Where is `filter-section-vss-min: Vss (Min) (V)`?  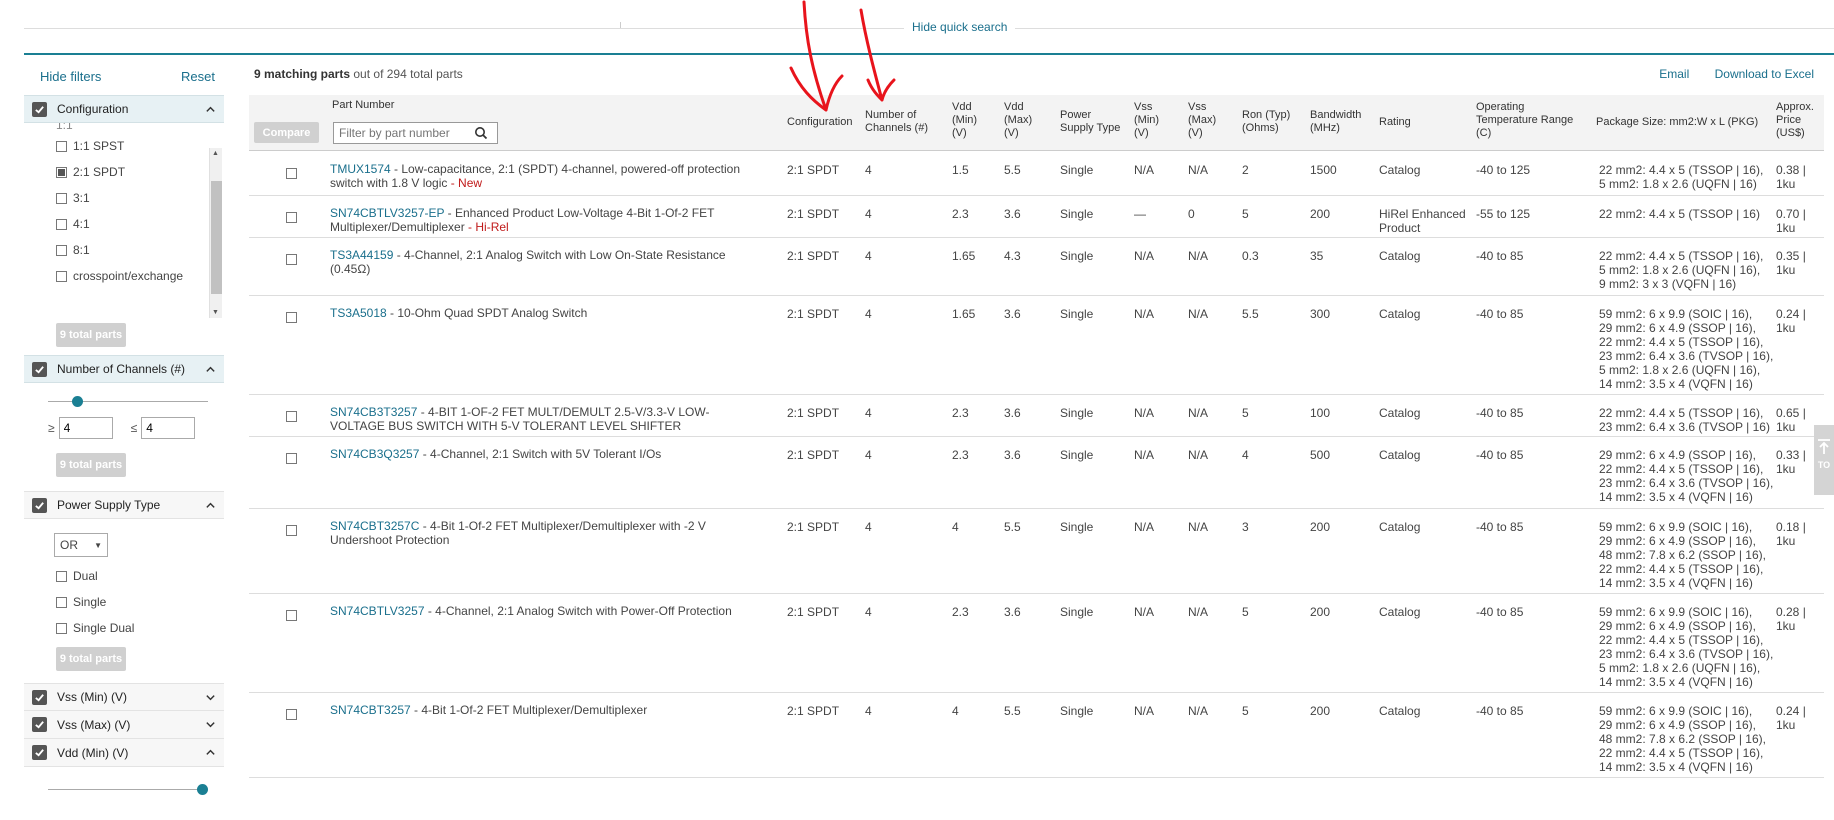
filter-section-vss-min: Vss (Min) (V) is located at coordinates (124, 697).